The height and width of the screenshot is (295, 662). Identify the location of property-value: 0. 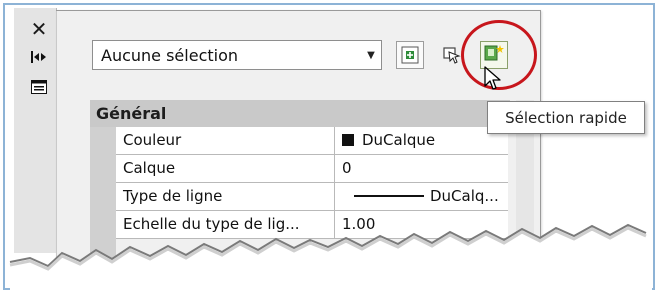
(422, 168).